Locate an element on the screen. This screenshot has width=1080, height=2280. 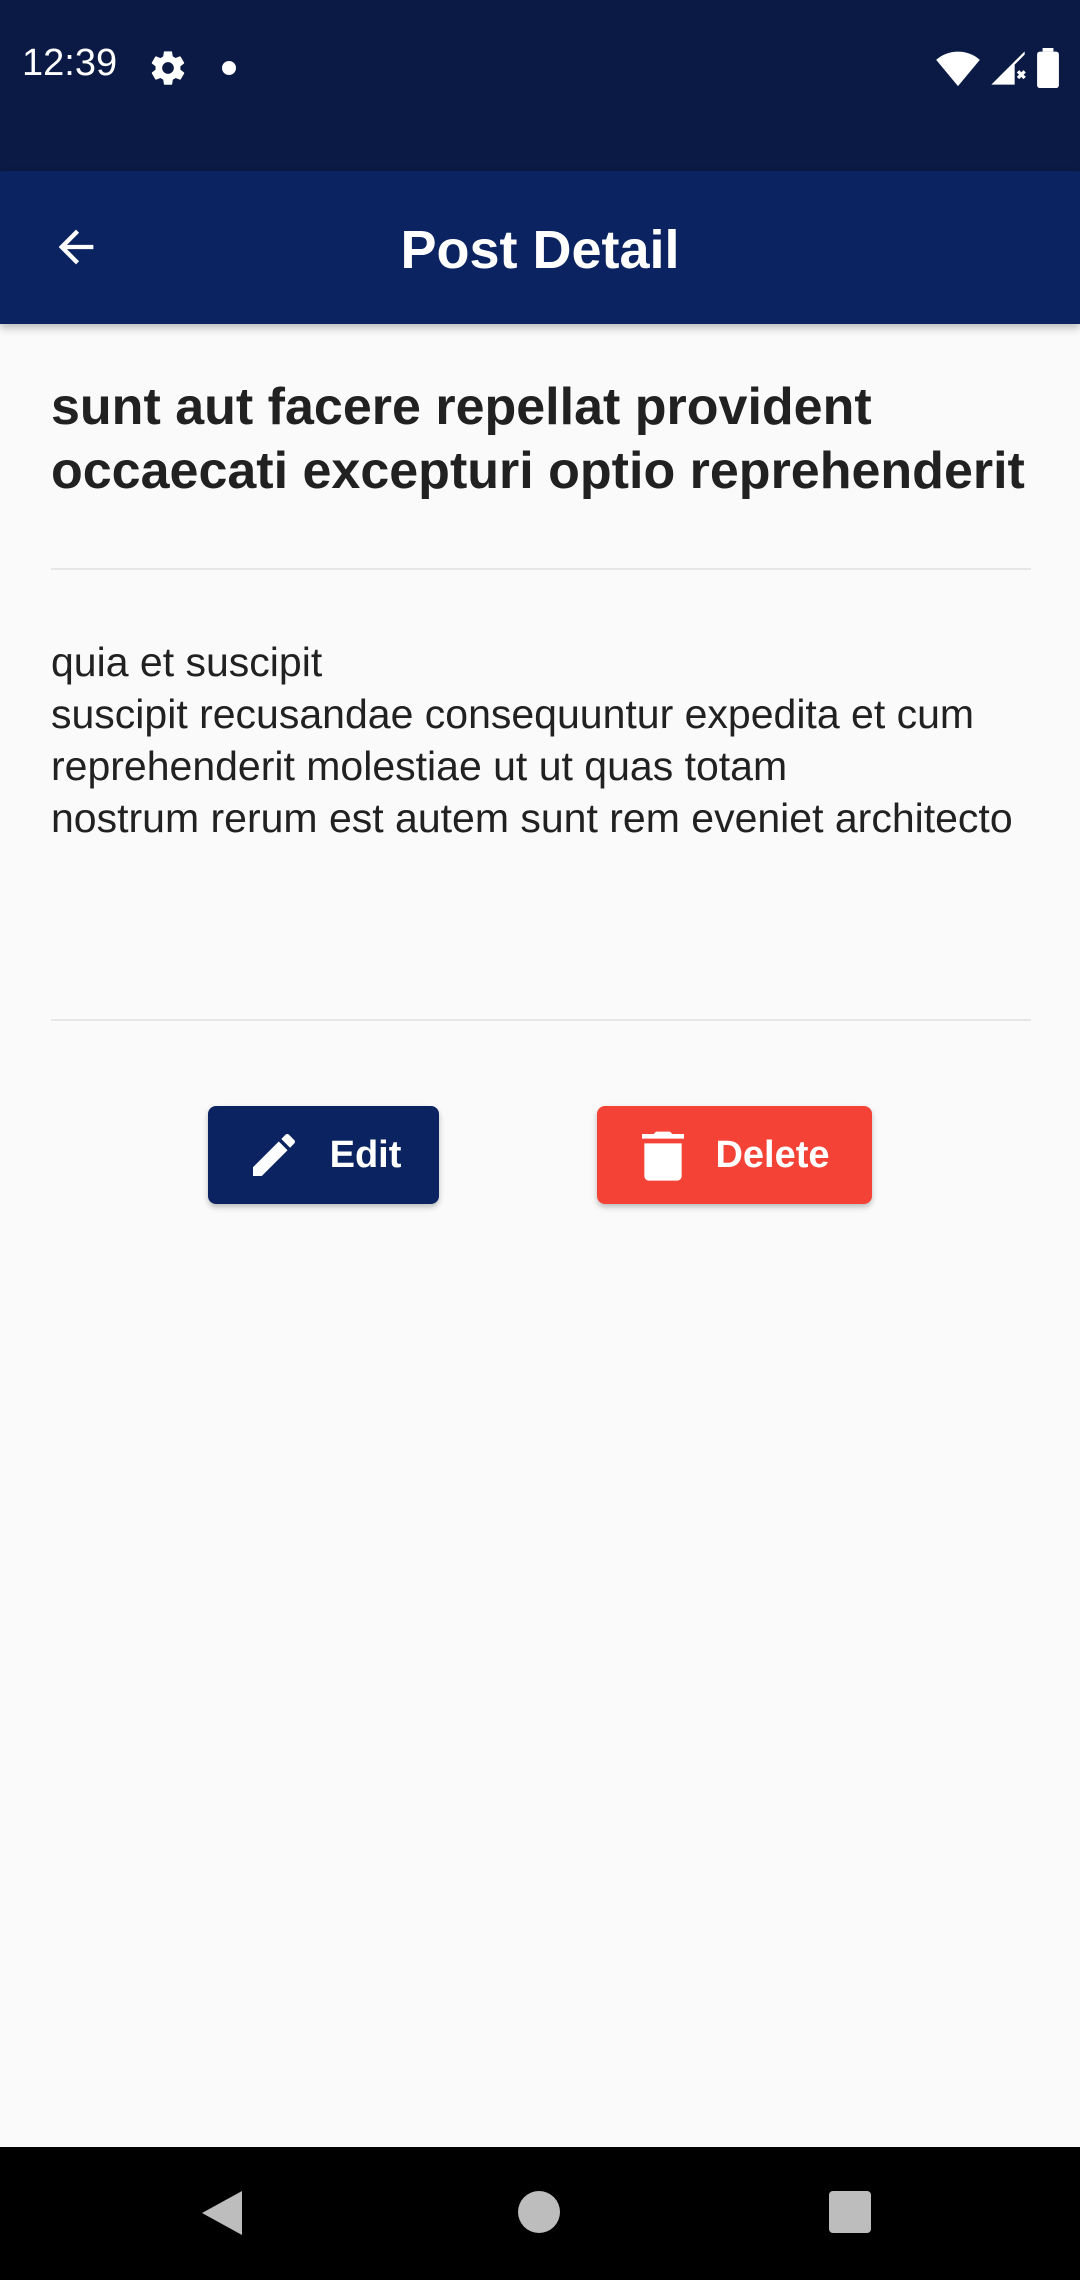
system-nav-bar is located at coordinates (540, 2213).